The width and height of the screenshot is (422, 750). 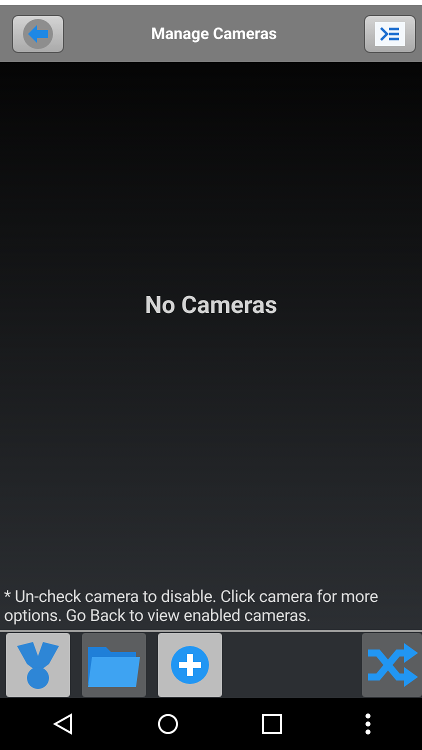 I want to click on indent-list-icon, so click(x=390, y=34).